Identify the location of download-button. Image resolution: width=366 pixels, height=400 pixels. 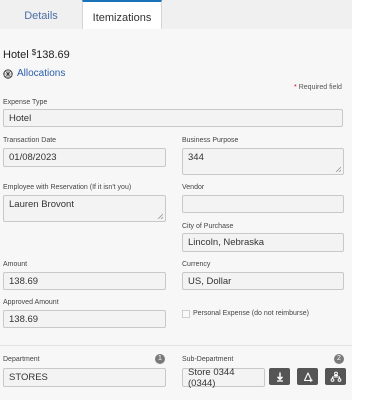
(279, 376).